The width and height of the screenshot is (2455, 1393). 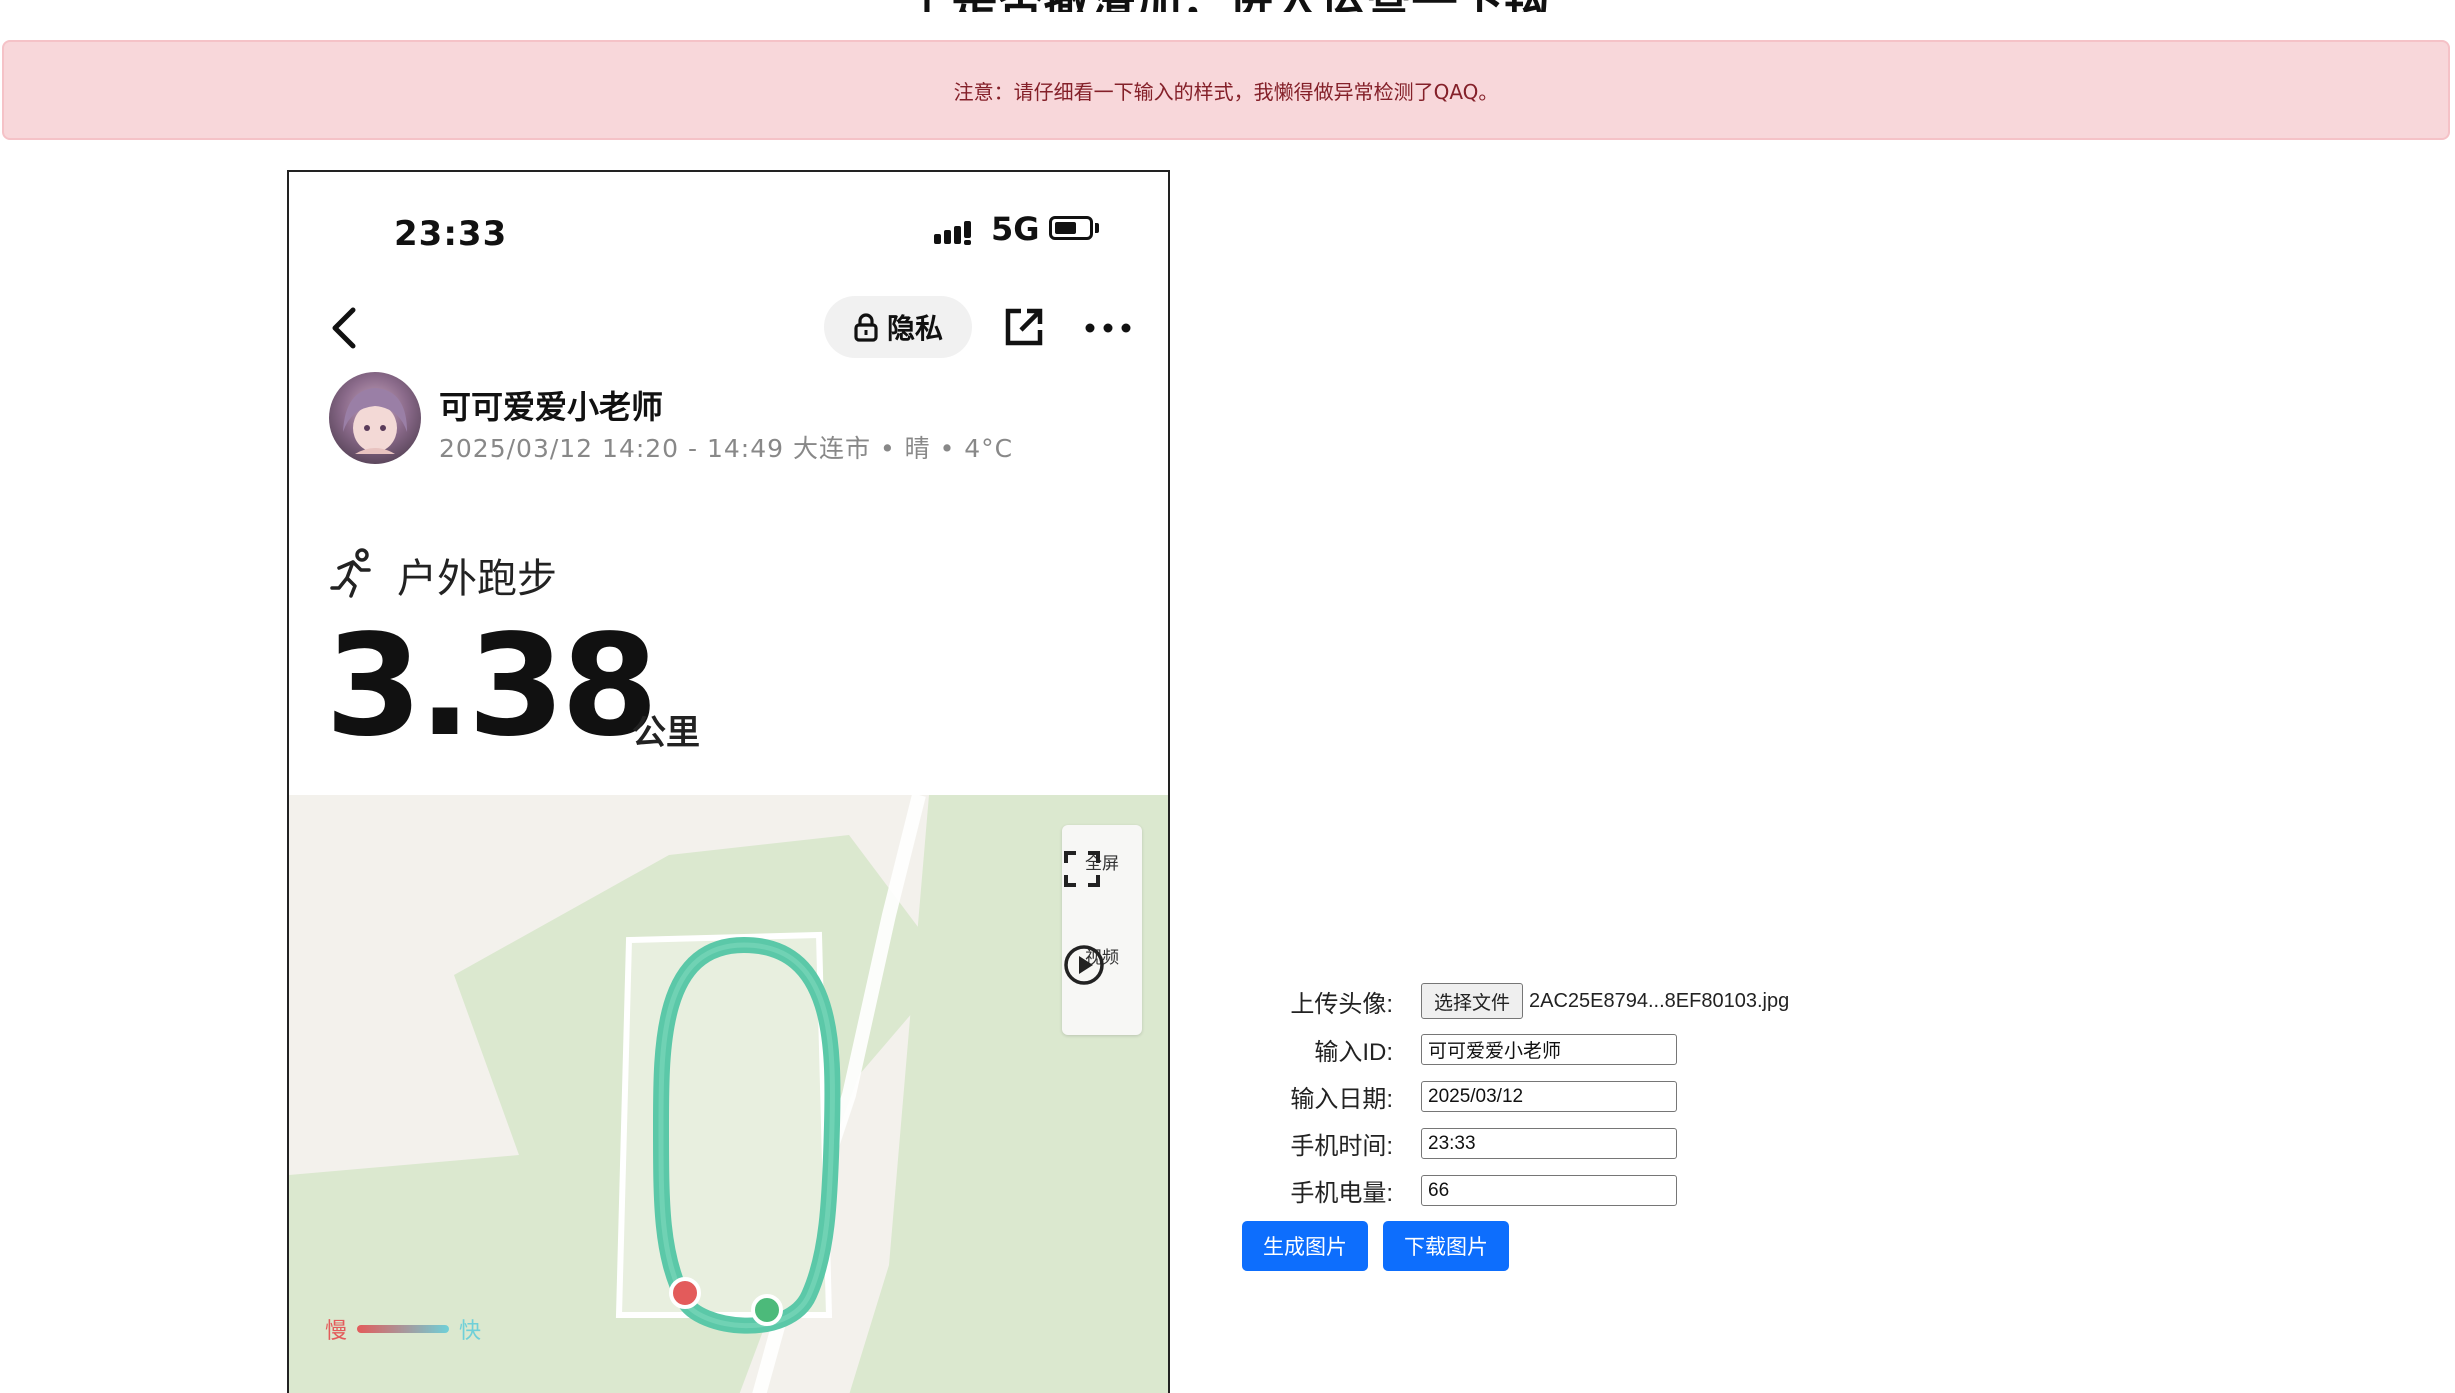 What do you see at coordinates (1108, 328) in the screenshot?
I see `more-icon` at bounding box center [1108, 328].